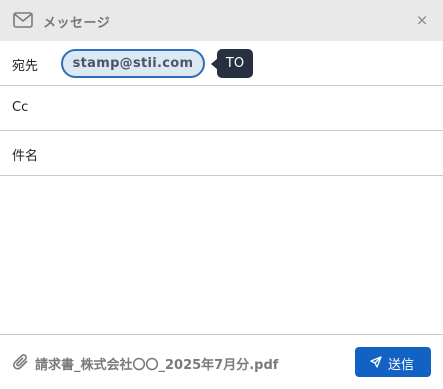 The width and height of the screenshot is (443, 389). What do you see at coordinates (23, 20) in the screenshot?
I see `mail-icon` at bounding box center [23, 20].